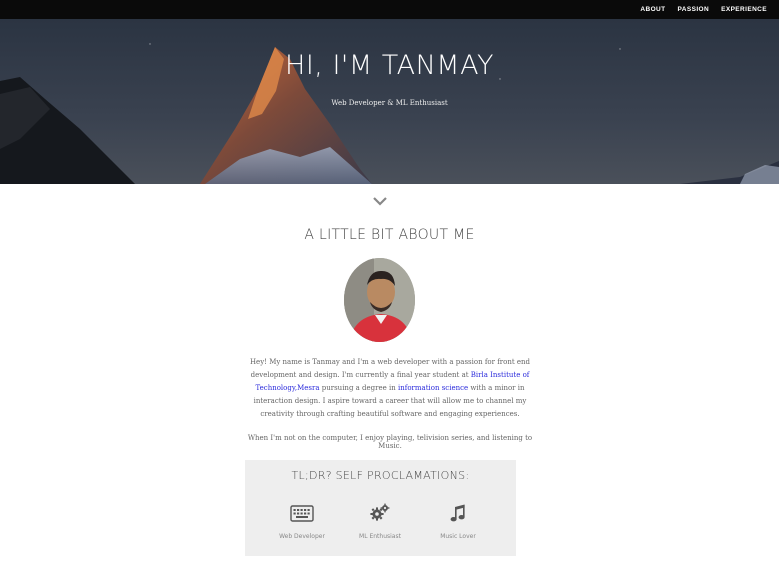 This screenshot has height=566, width=779. I want to click on hero-title: HI, I'M TANMAY, so click(389, 65).